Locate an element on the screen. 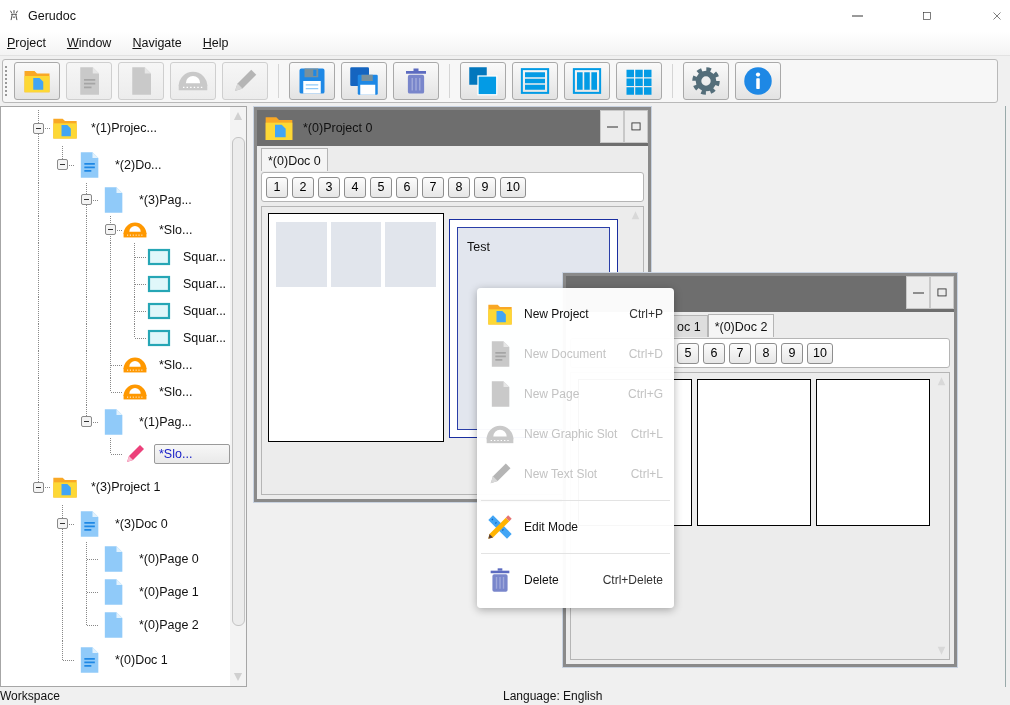 This screenshot has width=1010, height=705. window-title: Gerudoc is located at coordinates (52, 15).